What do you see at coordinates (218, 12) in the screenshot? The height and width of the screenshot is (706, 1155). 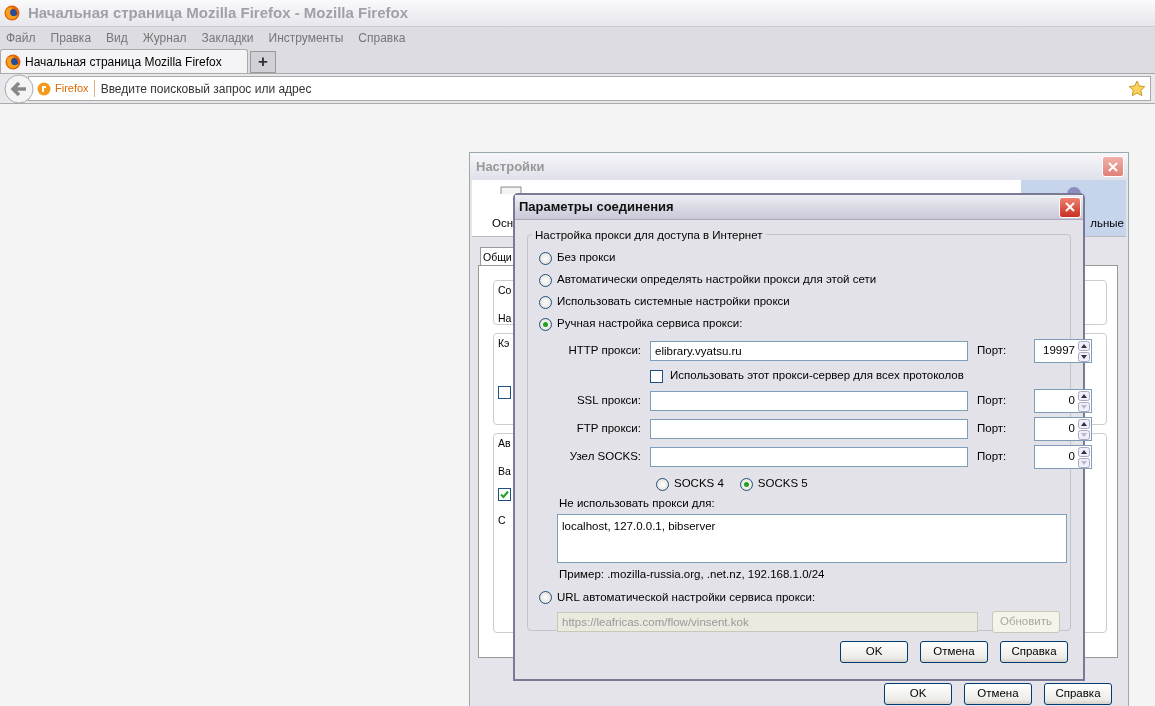 I see `window-title: Начальная страница Mozilla Firefox - Mozilla Firefox` at bounding box center [218, 12].